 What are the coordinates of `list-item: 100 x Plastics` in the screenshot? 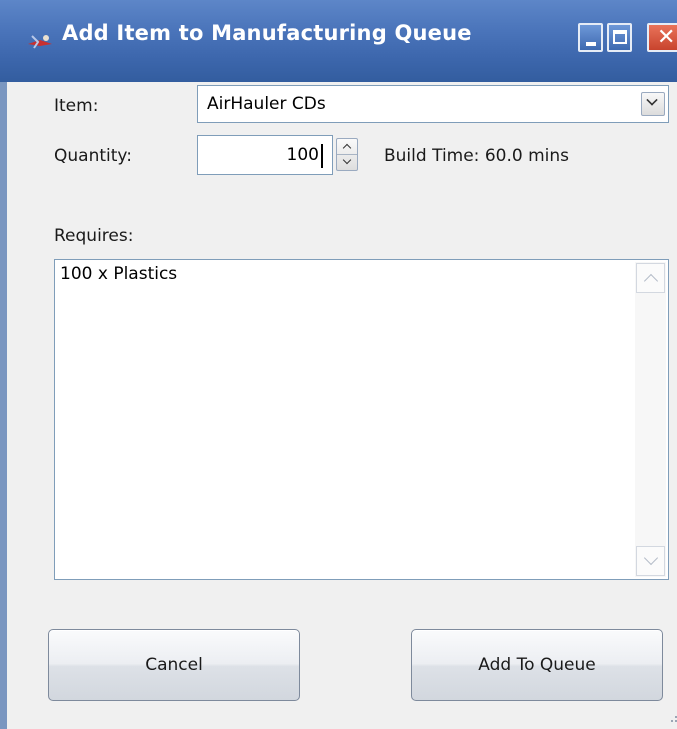 It's located at (118, 274).